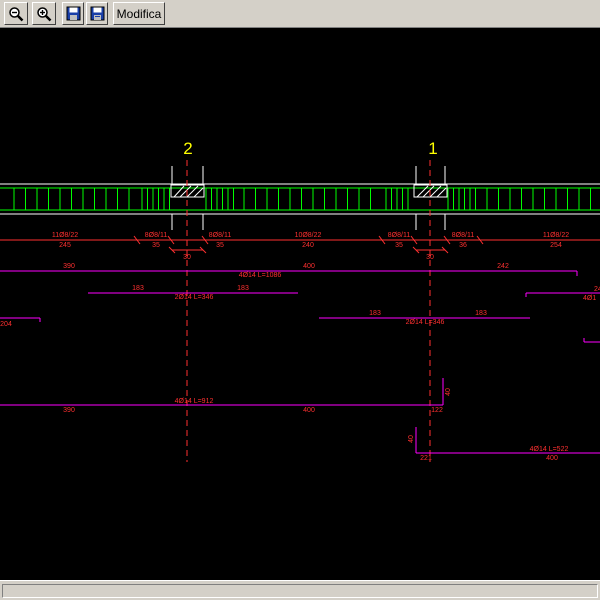 This screenshot has width=600, height=600. I want to click on save-as-icon, so click(97, 13).